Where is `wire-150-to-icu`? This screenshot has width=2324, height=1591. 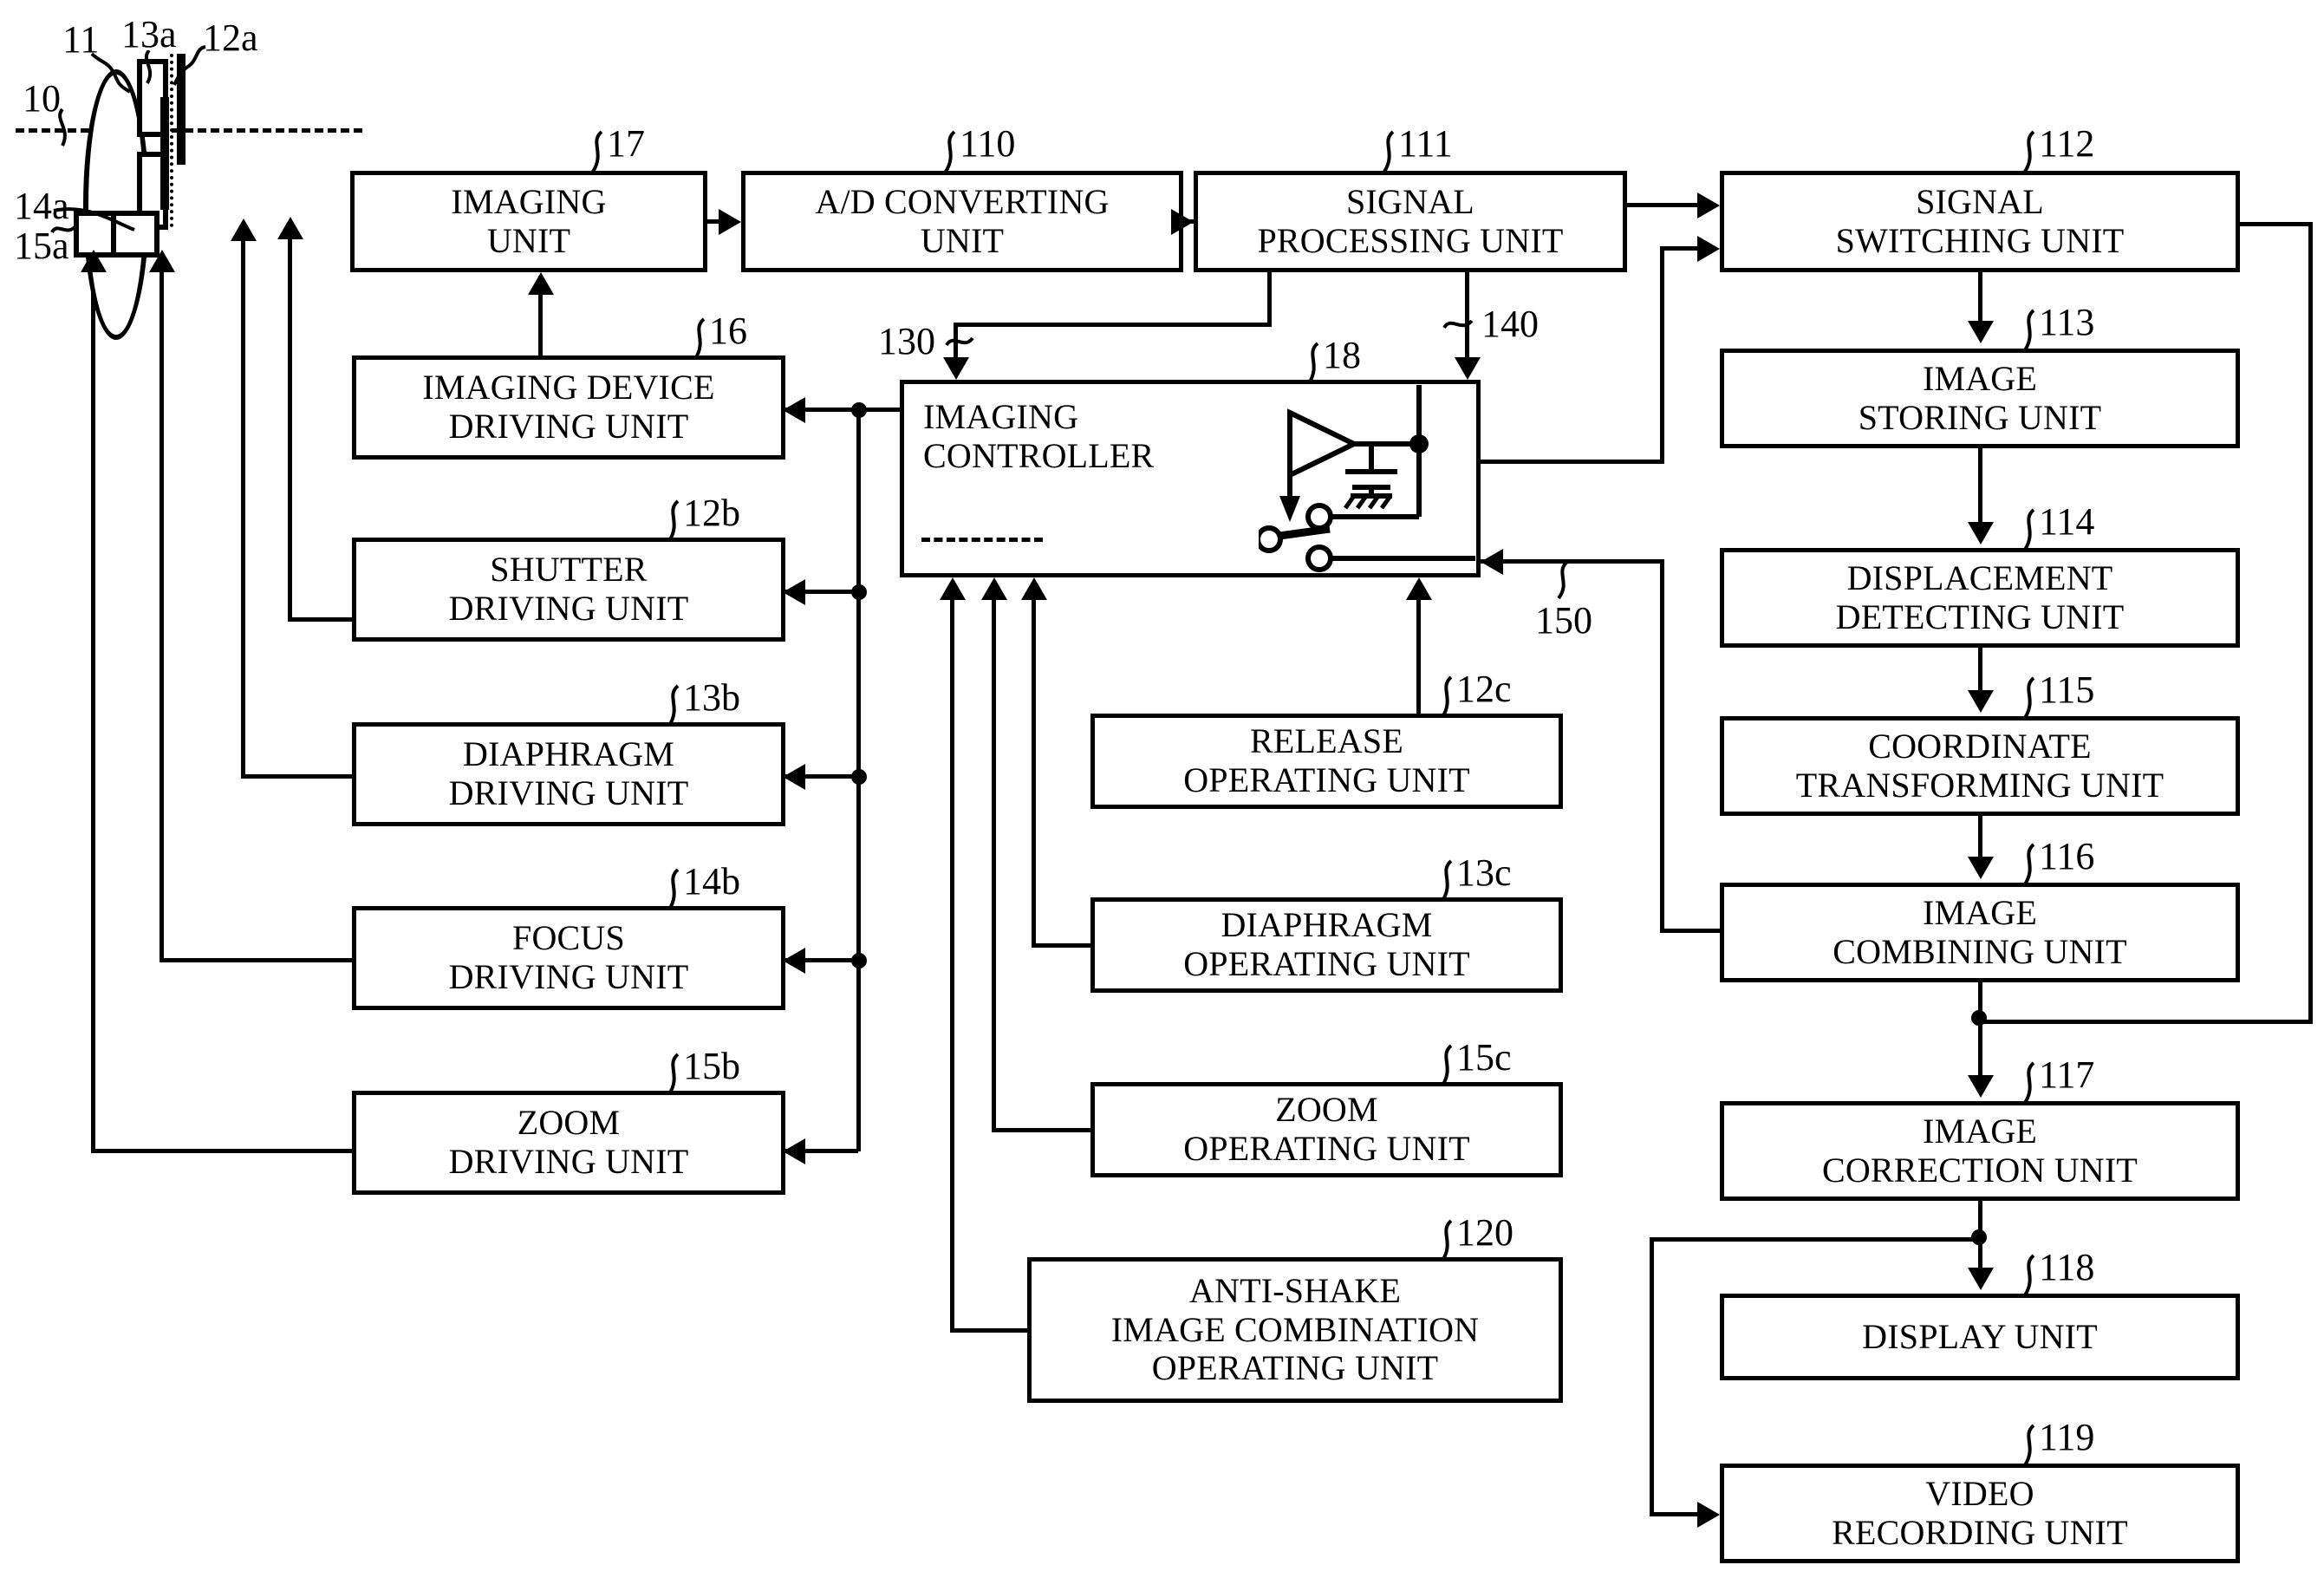
wire-150-to-icu is located at coordinates (1691, 931).